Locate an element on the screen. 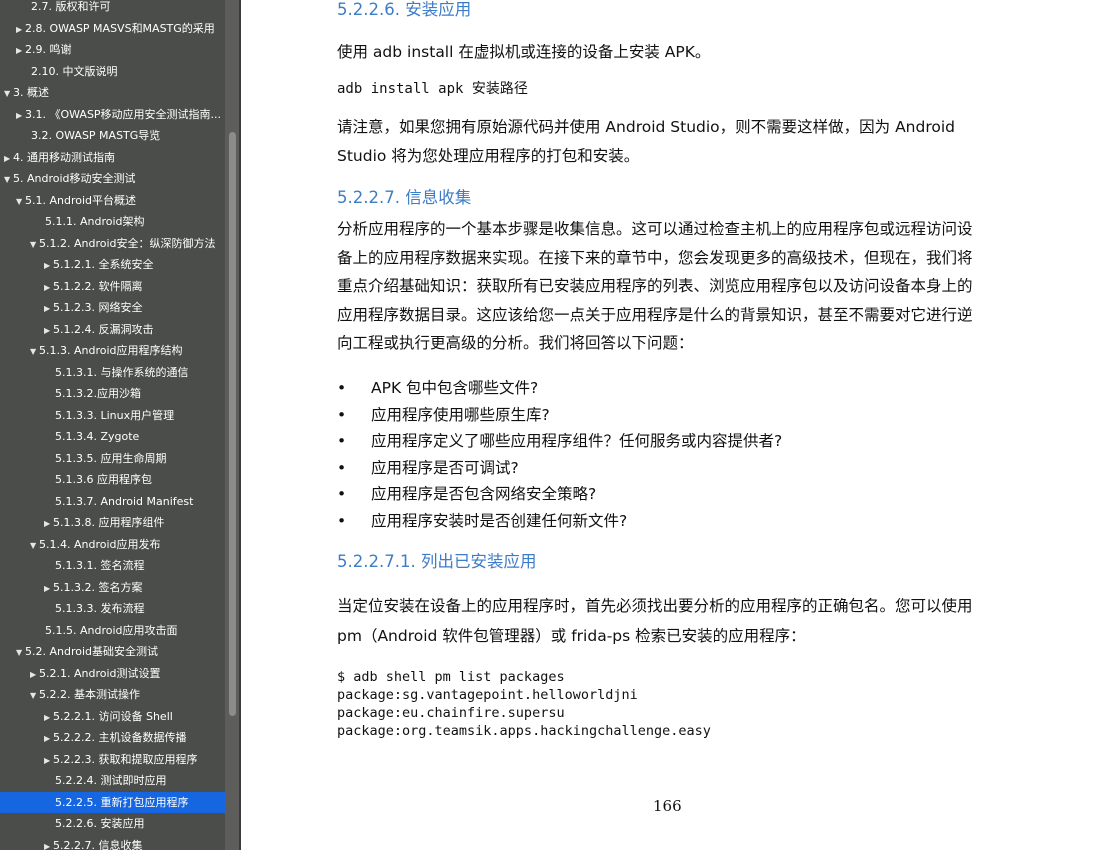 This screenshot has height=850, width=1098. toc-item: ▼ 5. Android移动安全测试 is located at coordinates (112, 179).